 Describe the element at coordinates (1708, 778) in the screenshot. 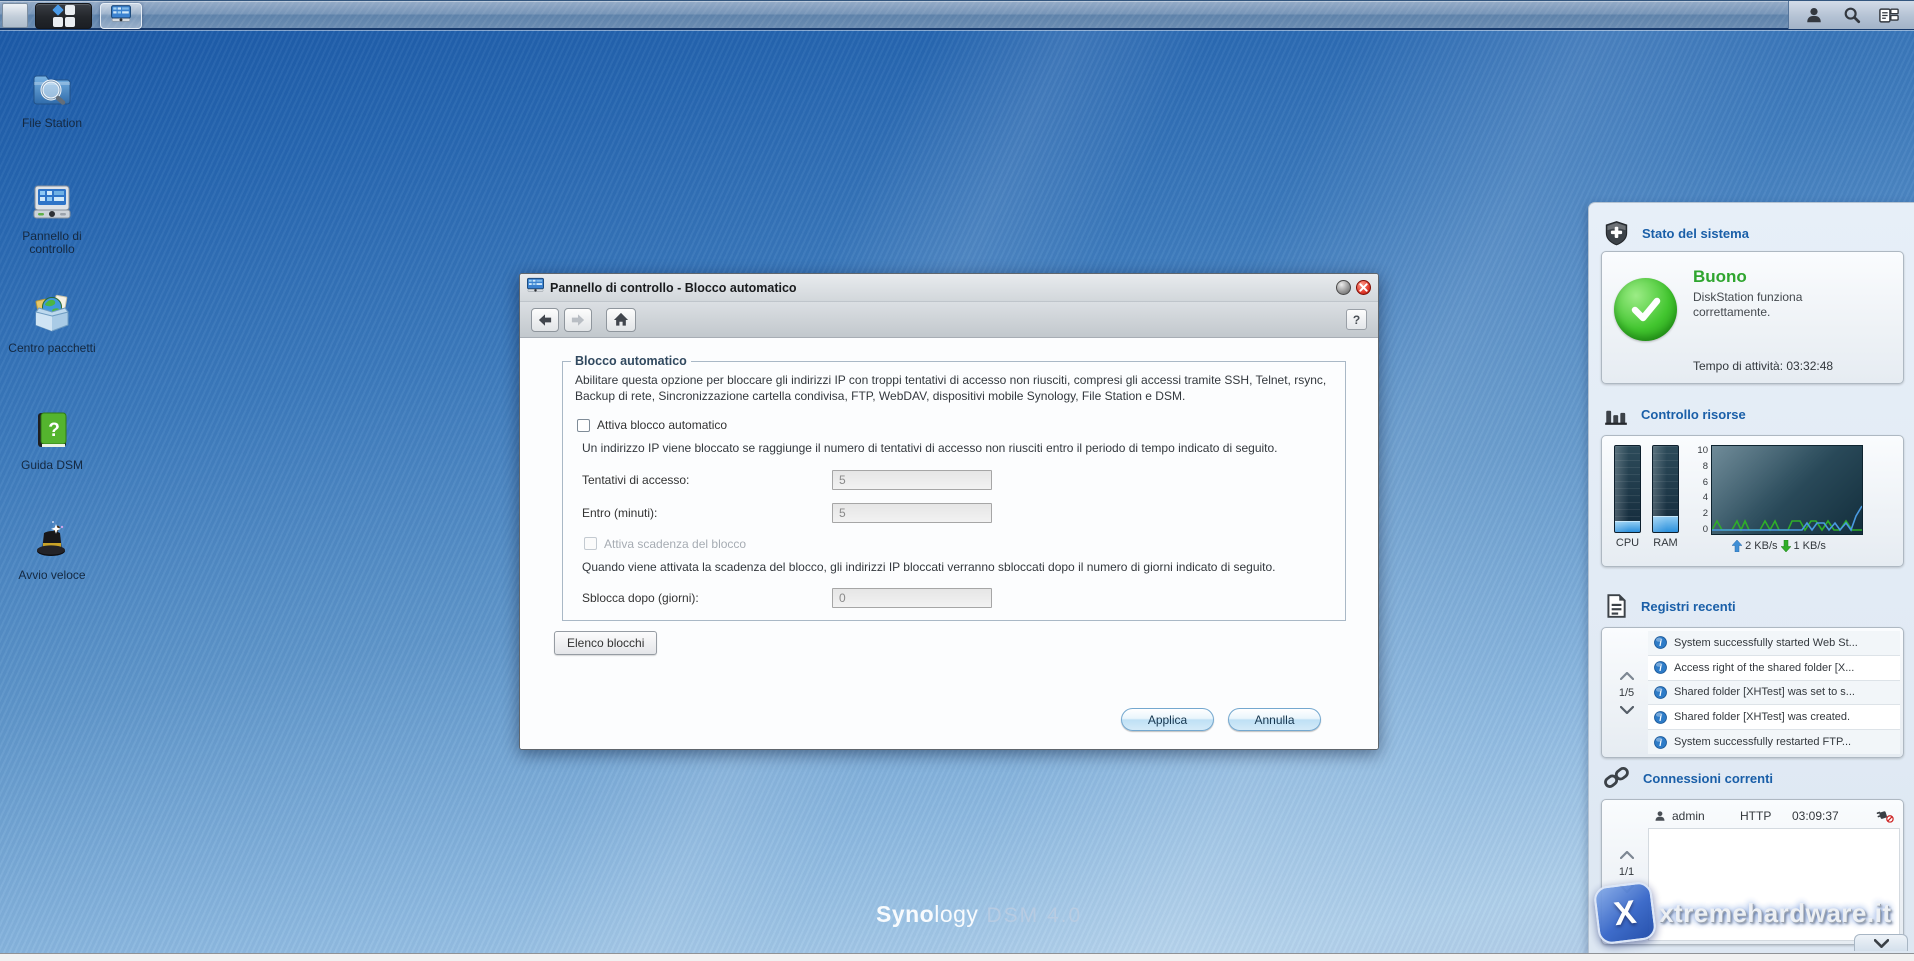

I see `section-title: Connessioni correnti` at that location.